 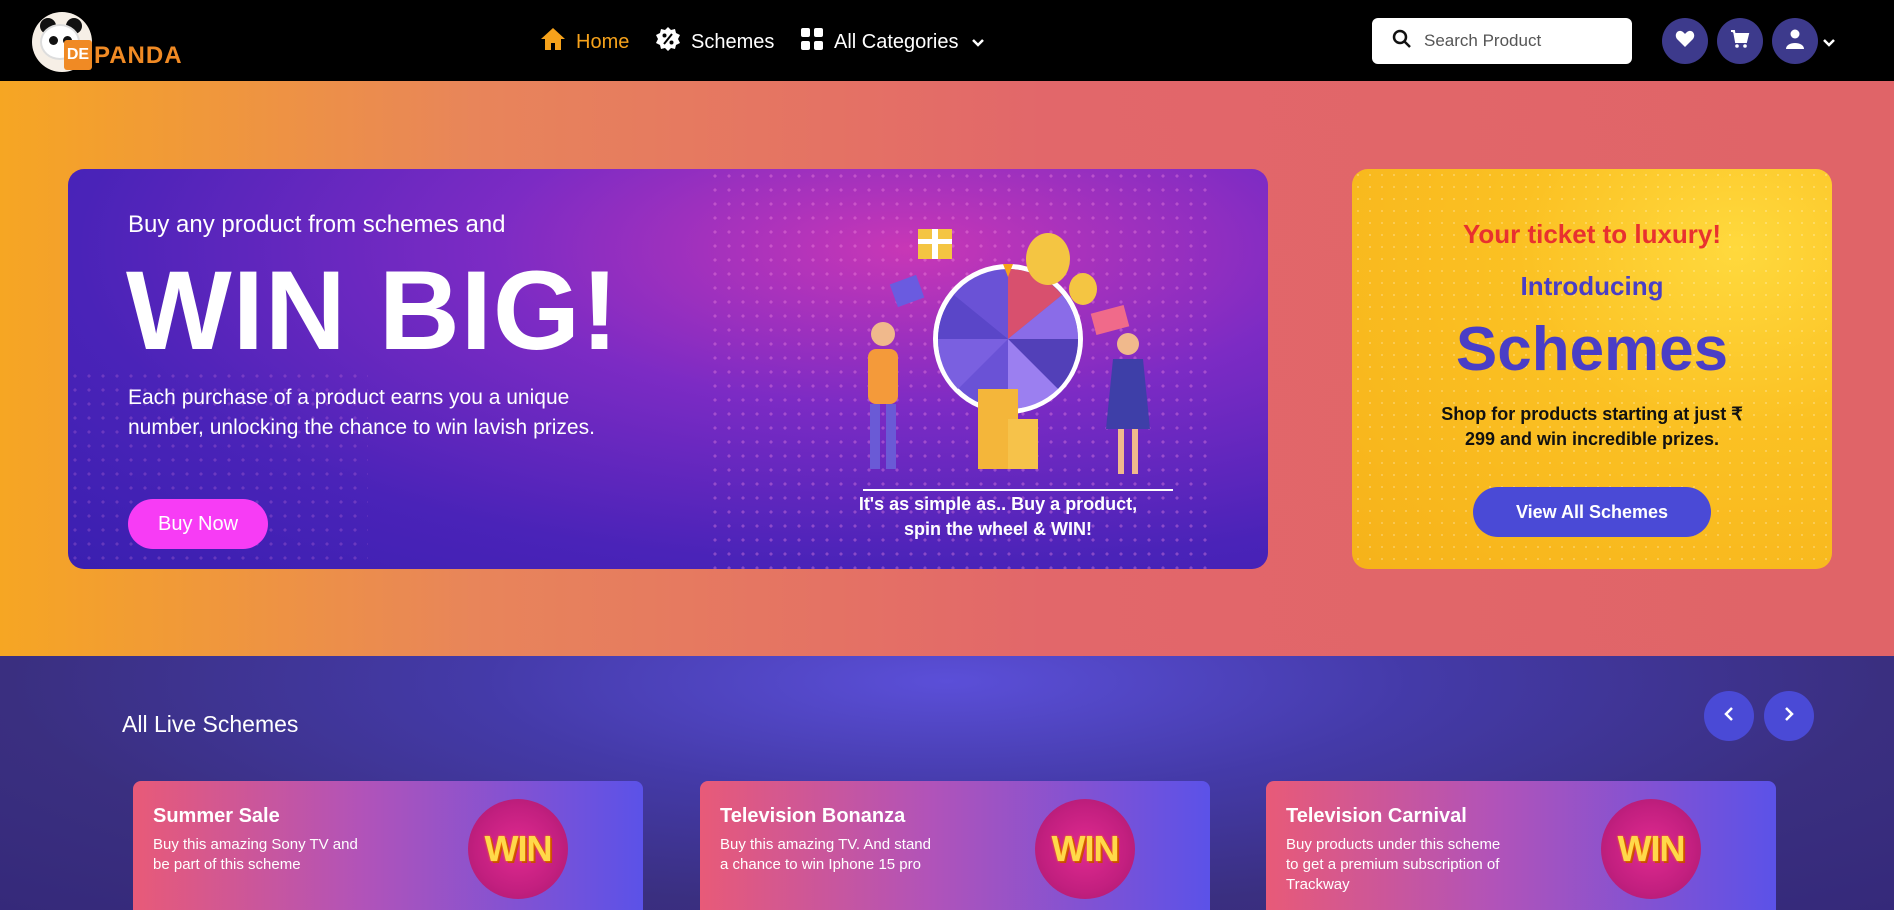 I want to click on card-title: Schemes, so click(x=1592, y=349).